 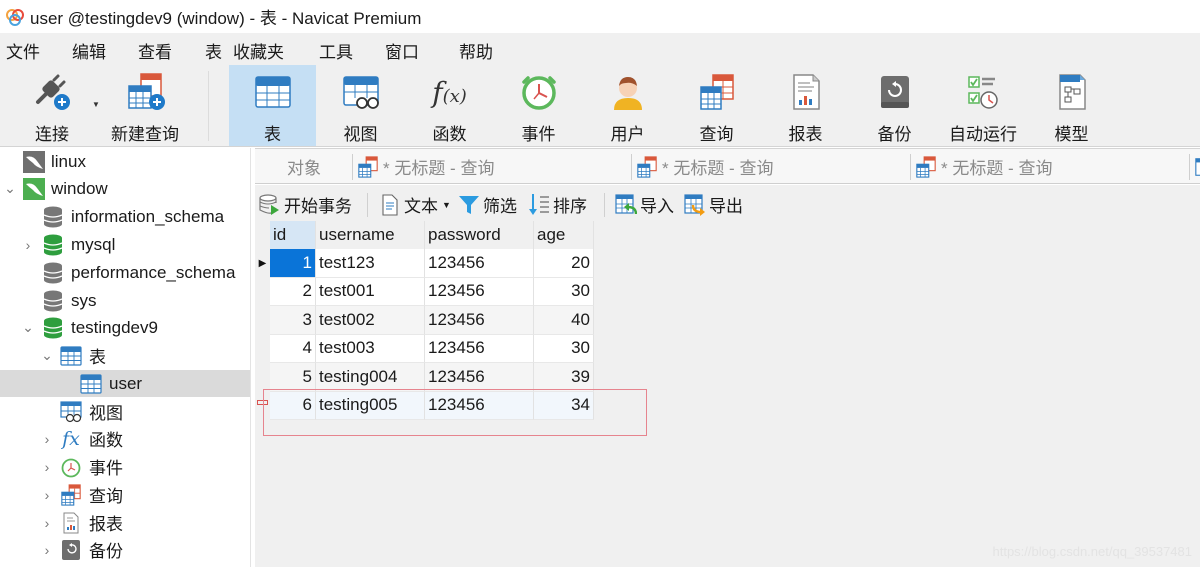 What do you see at coordinates (487, 204) in the screenshot?
I see `filter-button: 筛选` at bounding box center [487, 204].